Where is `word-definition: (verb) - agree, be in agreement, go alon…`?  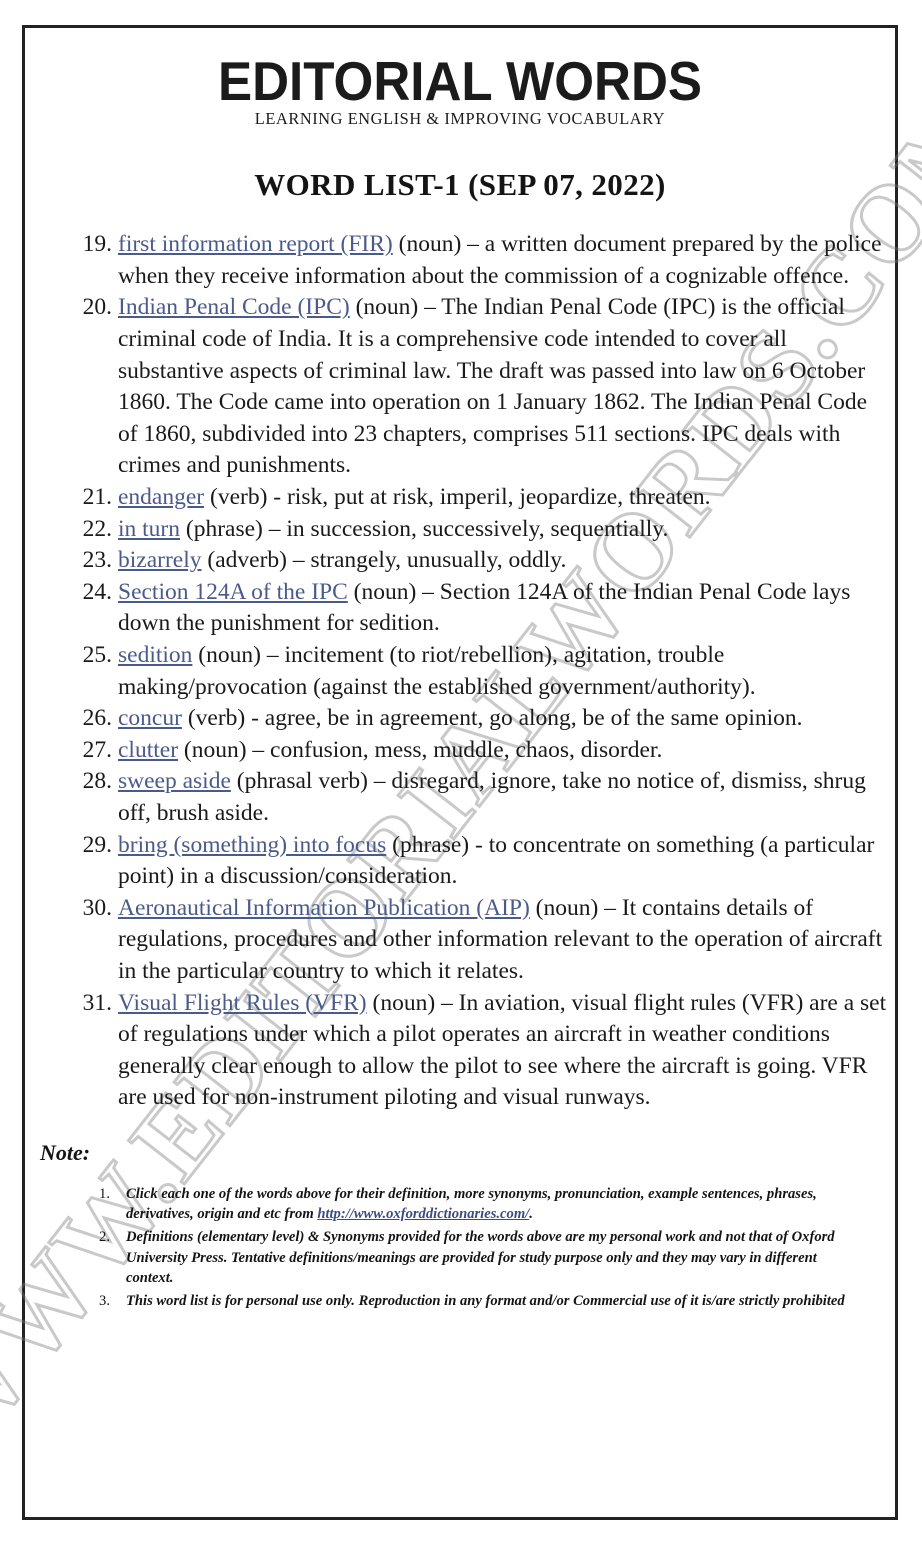
word-definition: (verb) - agree, be in agreement, go alon… is located at coordinates (492, 718).